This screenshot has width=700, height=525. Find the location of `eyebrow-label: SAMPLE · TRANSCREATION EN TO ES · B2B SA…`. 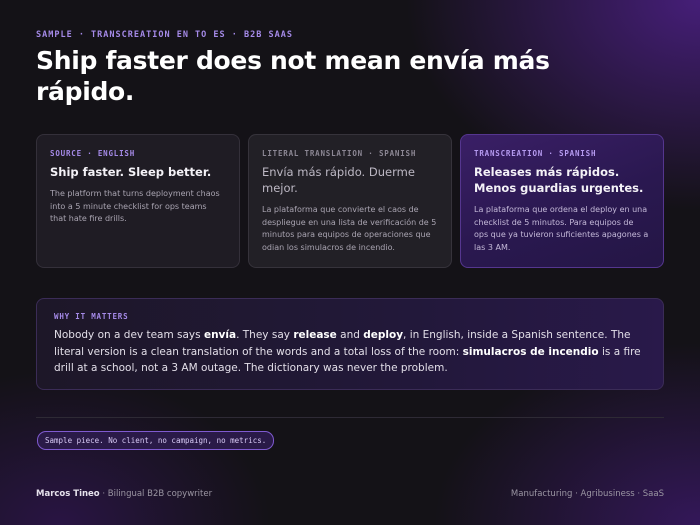

eyebrow-label: SAMPLE · TRANSCREATION EN TO ES · B2B SA… is located at coordinates (164, 35).